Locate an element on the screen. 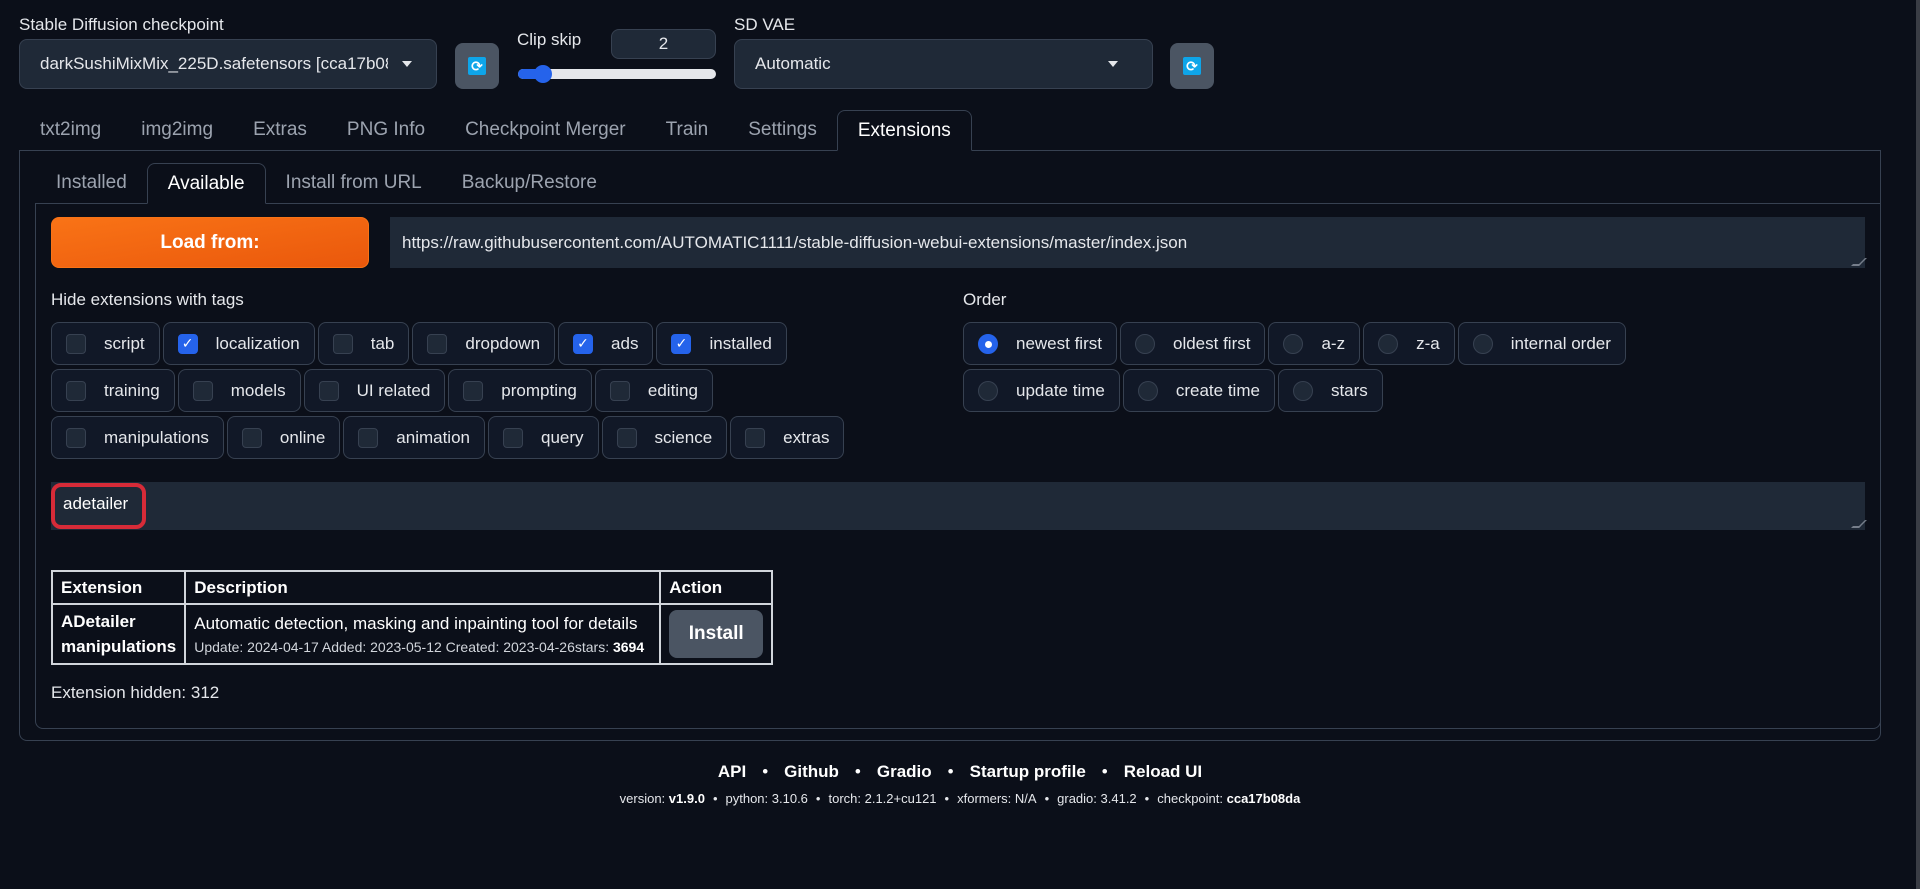  order-radio-stars: stars is located at coordinates (1330, 390).